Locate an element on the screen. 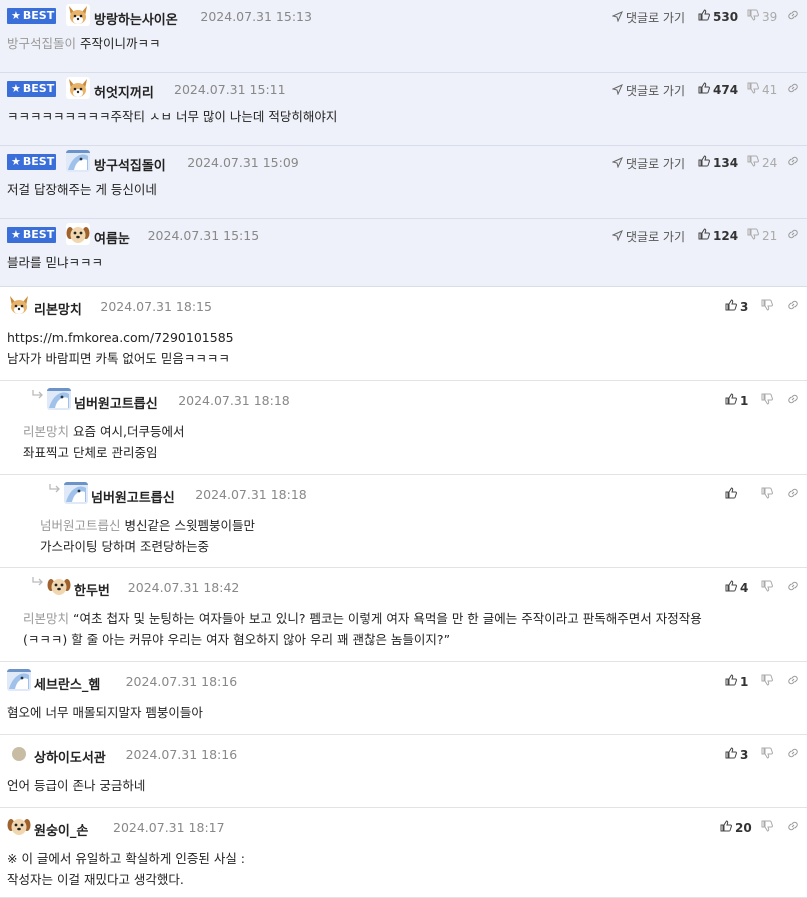  thumbs-down-icon is located at coordinates (767, 681).